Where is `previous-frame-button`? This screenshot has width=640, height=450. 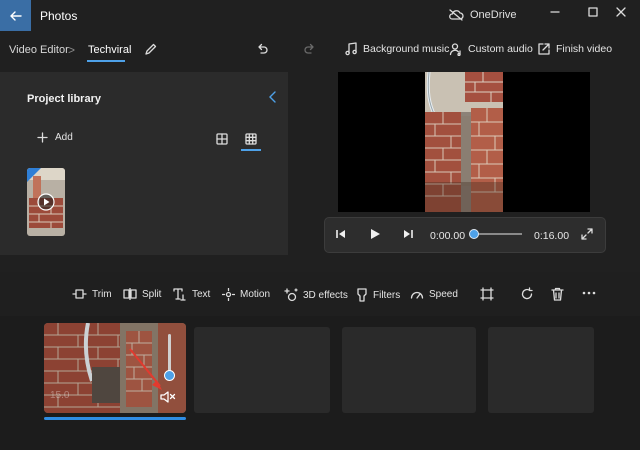
previous-frame-button is located at coordinates (341, 234).